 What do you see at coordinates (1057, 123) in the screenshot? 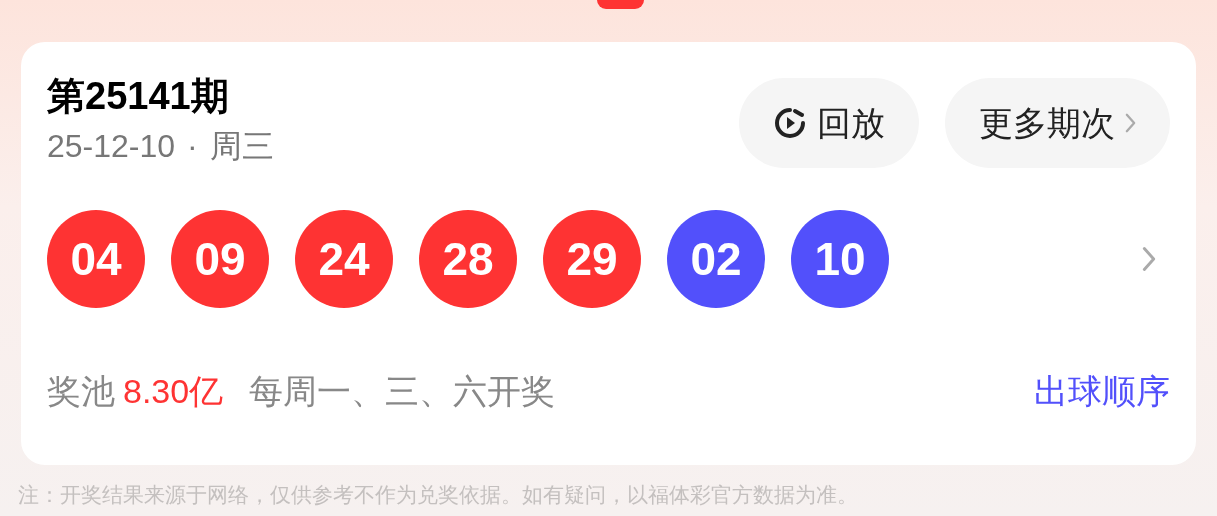
I see `more-issues-button: 更多期次` at bounding box center [1057, 123].